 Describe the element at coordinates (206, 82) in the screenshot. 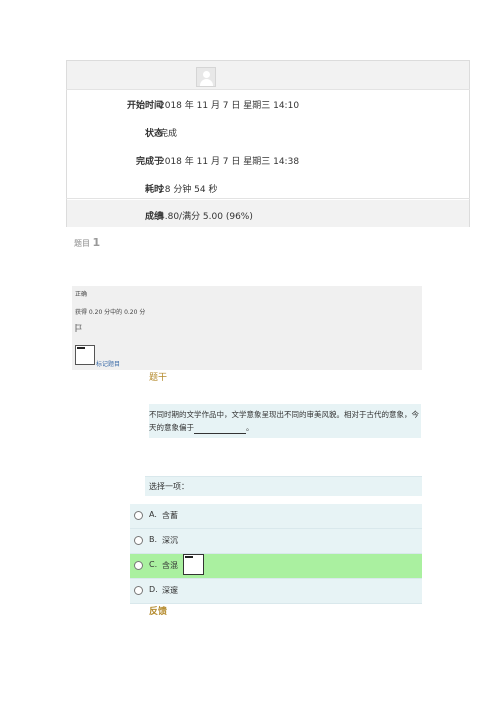

I see `avatar-body-shape` at that location.